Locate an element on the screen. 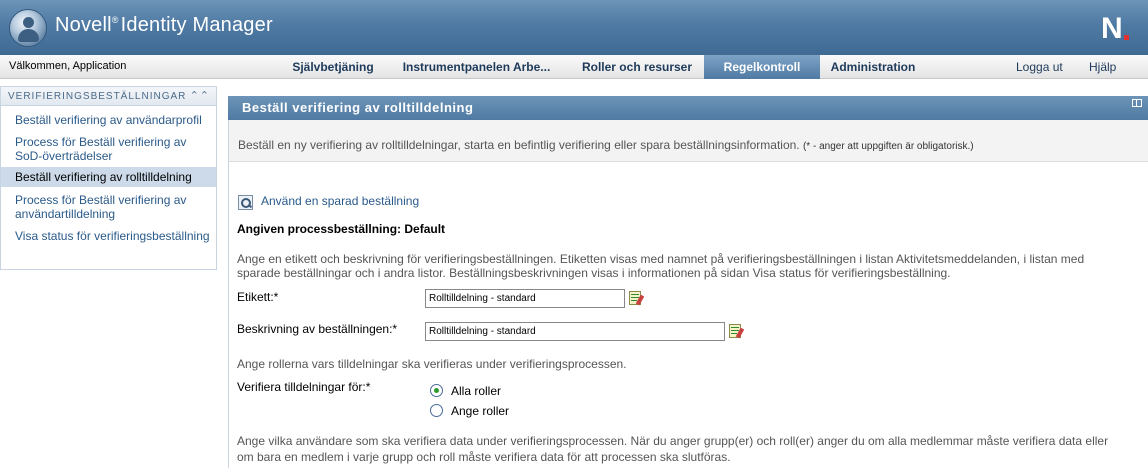  radio-all-roles-label: Alla roller is located at coordinates (476, 391).